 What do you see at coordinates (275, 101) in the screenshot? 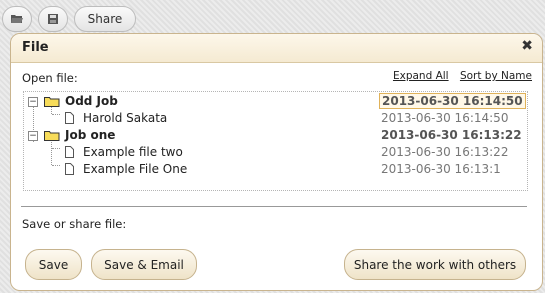
I see `tree-folder-row: − Odd Job 2013-06-30 16:14:50` at bounding box center [275, 101].